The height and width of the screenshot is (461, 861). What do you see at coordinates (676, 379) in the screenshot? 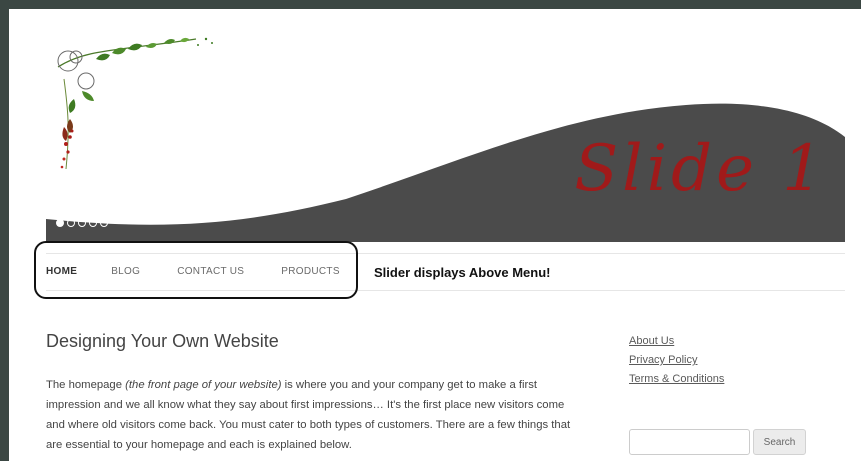
I see `sidebar-link-terms-conditions: Terms & Conditions` at bounding box center [676, 379].